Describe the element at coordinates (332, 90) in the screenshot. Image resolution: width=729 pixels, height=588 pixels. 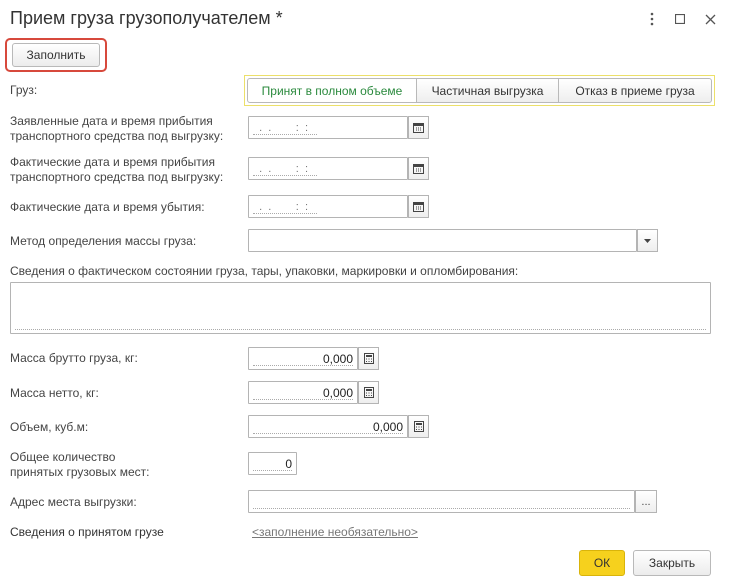
I see `cargo-option-full: Принят в полном объеме` at that location.